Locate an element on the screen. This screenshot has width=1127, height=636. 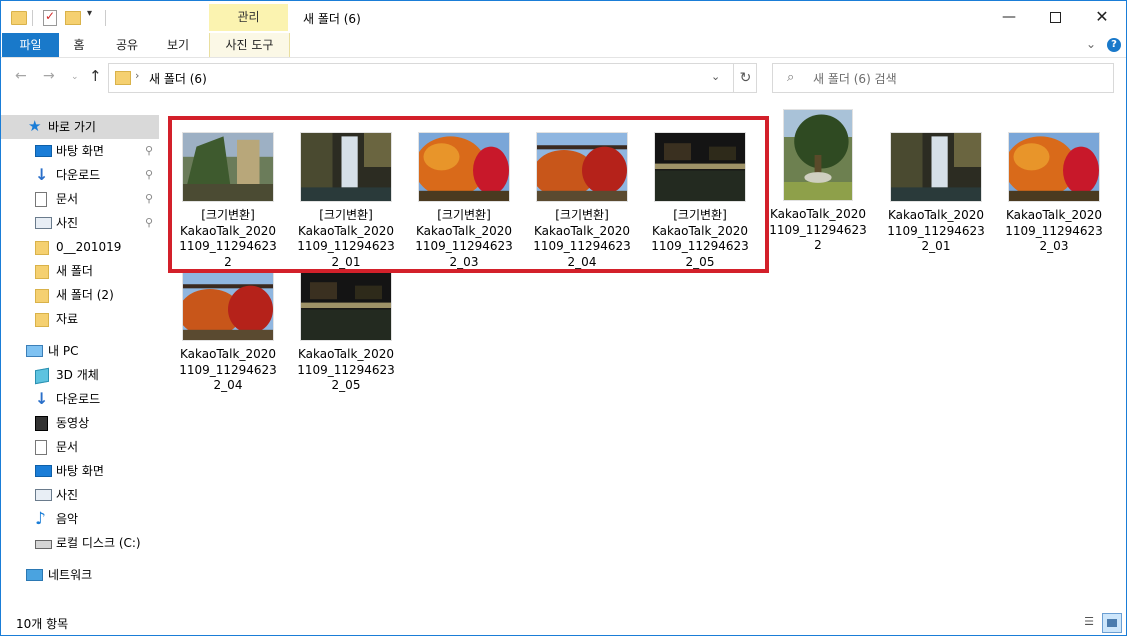
breadcrumb: 새 폴더 (6) is located at coordinates (178, 78).